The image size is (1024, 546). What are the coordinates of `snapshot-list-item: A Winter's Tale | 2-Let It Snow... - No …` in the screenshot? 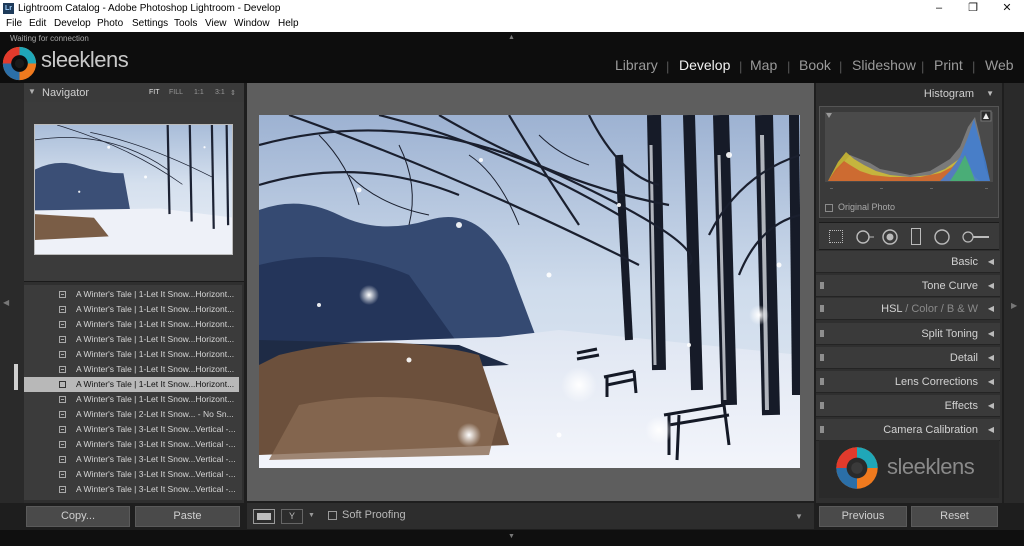 It's located at (131, 414).